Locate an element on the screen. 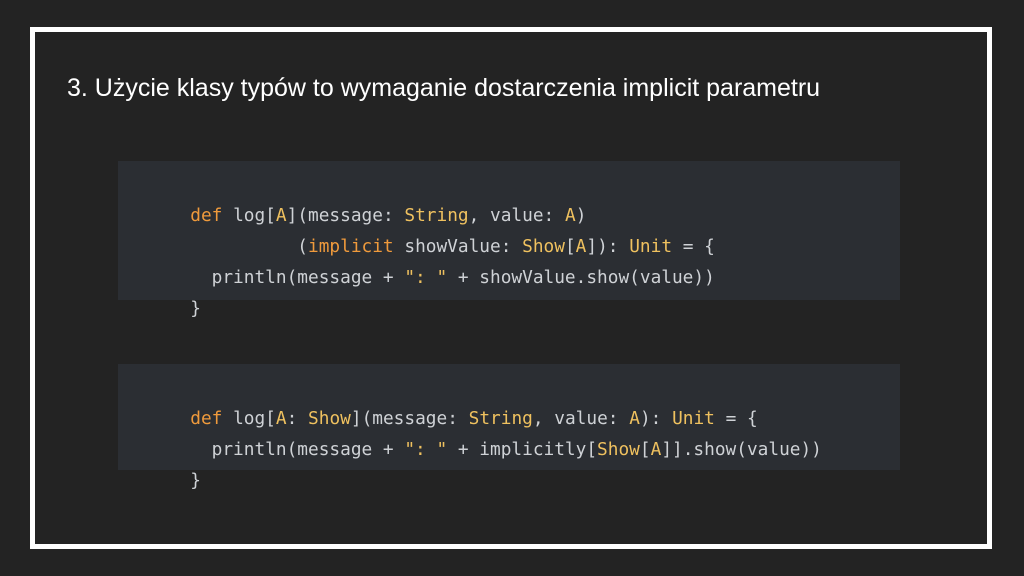 The width and height of the screenshot is (1024, 576). code-token: ]): is located at coordinates (608, 246).